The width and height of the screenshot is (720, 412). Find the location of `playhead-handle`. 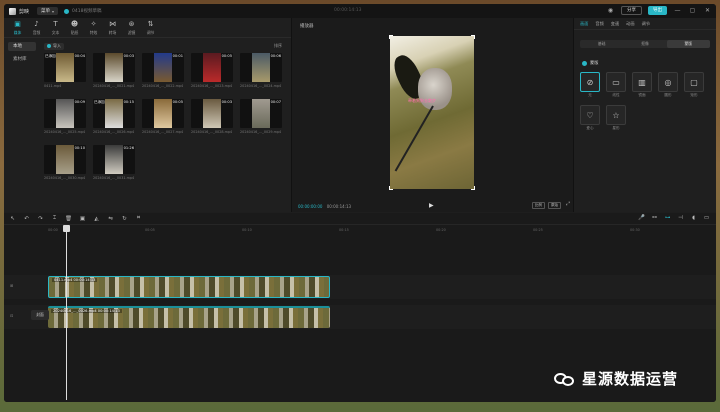

playhead-handle is located at coordinates (66, 228).